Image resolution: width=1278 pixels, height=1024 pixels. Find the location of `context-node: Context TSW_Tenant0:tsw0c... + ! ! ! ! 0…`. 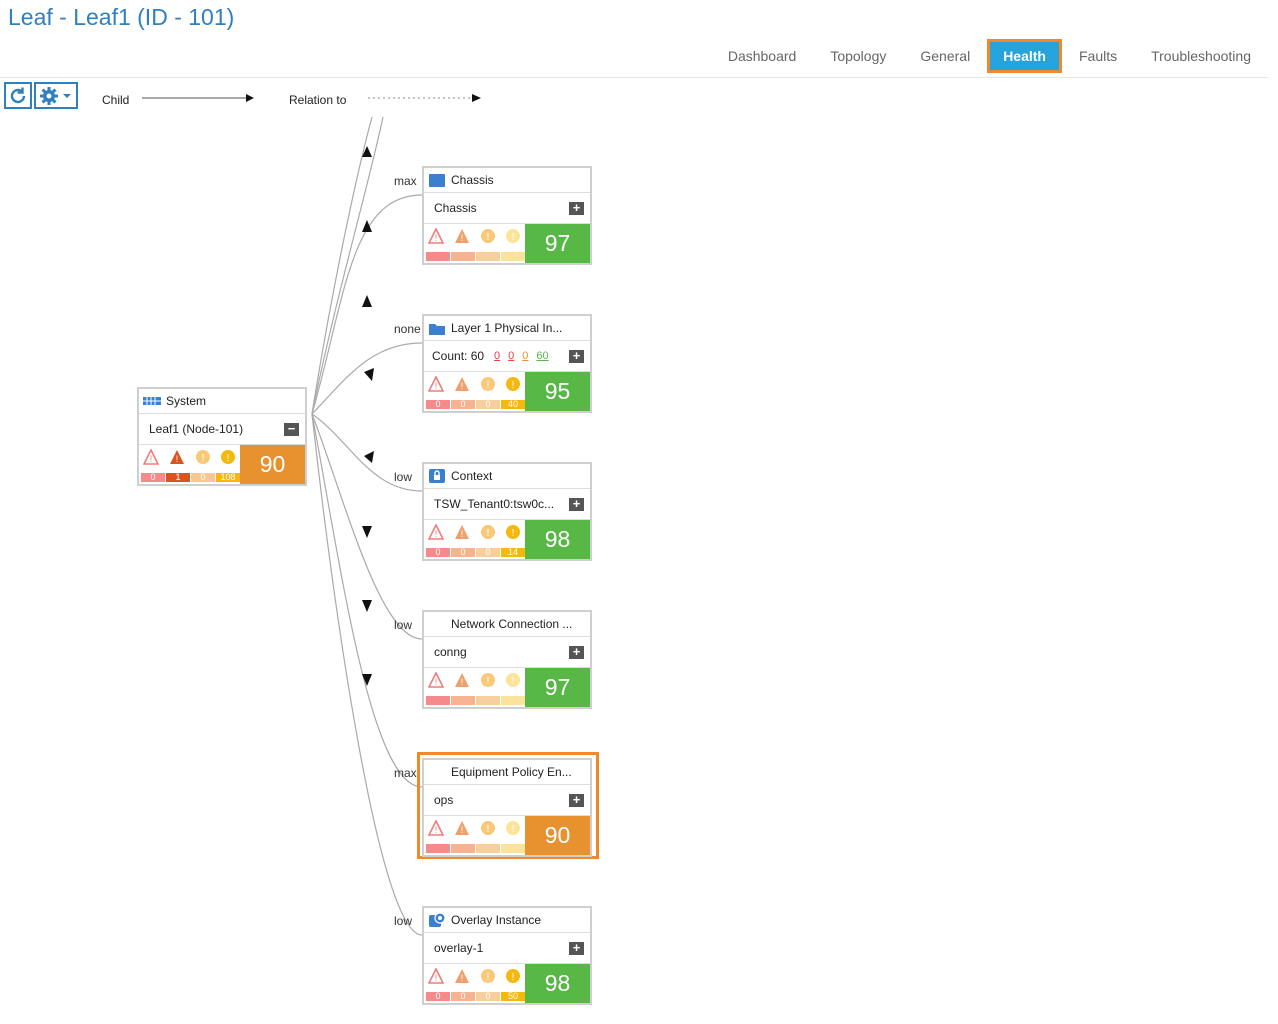

context-node: Context TSW_Tenant0:tsw0c... + ! ! ! ! 0… is located at coordinates (507, 511).